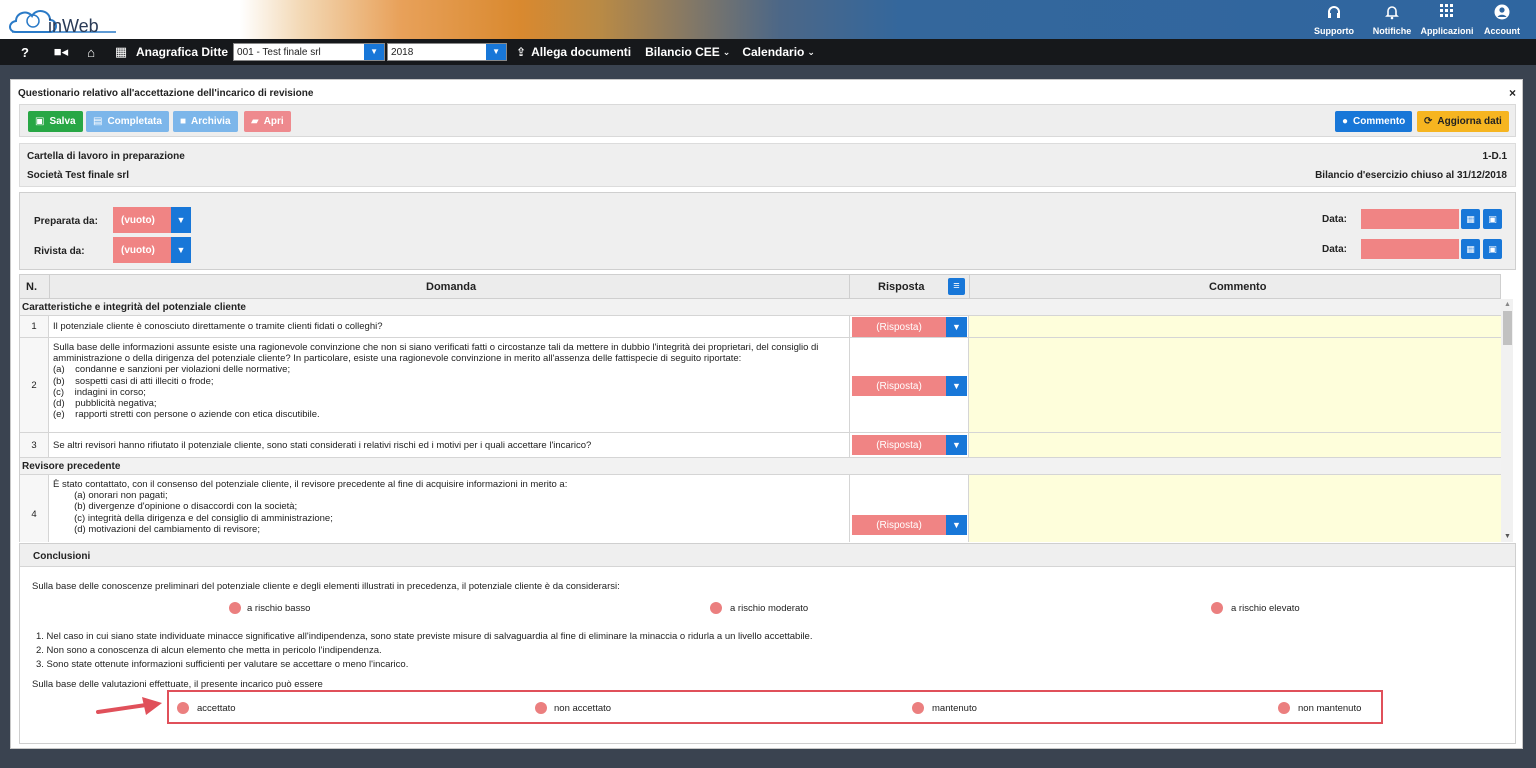 This screenshot has height=768, width=1536. I want to click on save-button: ▣ Salva, so click(55, 121).